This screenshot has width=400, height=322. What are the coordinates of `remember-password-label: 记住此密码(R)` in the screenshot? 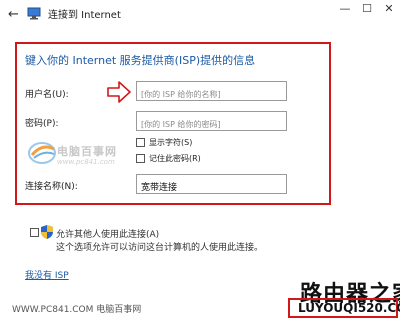 It's located at (175, 158).